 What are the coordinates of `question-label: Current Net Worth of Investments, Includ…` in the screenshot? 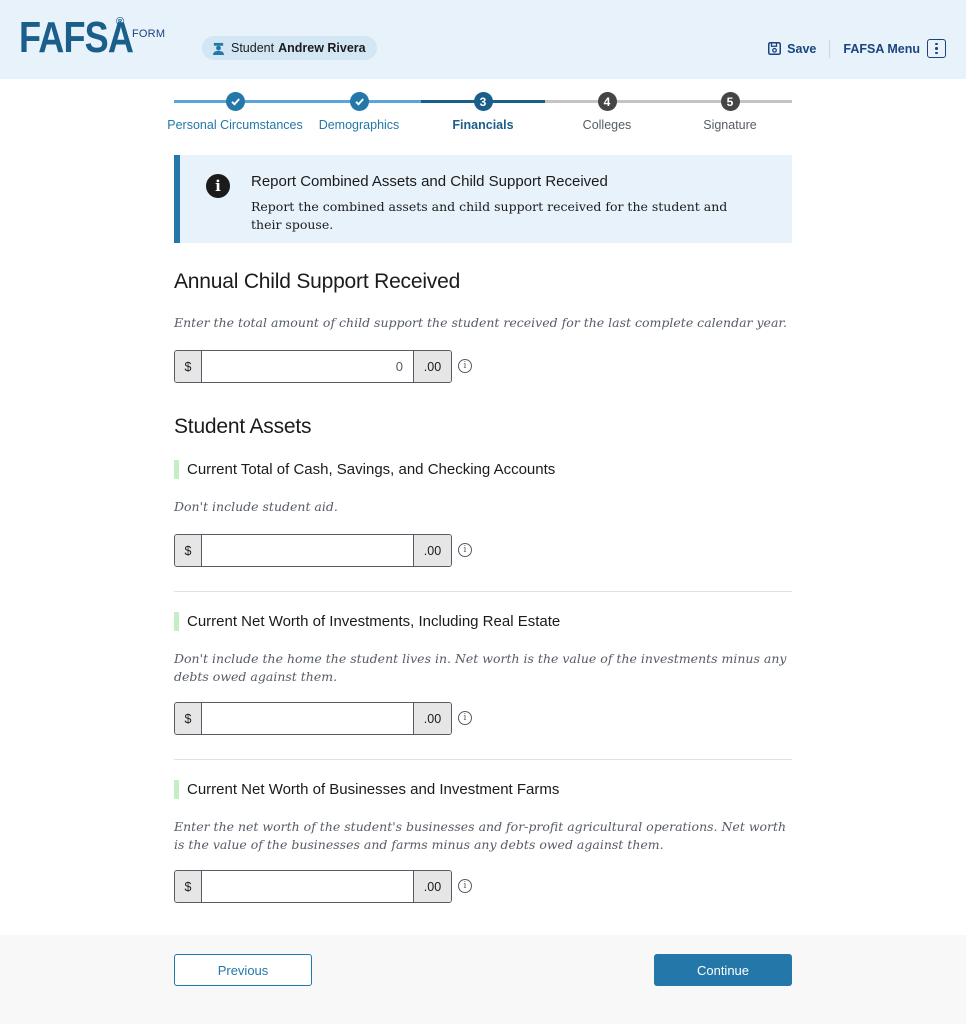 It's located at (374, 621).